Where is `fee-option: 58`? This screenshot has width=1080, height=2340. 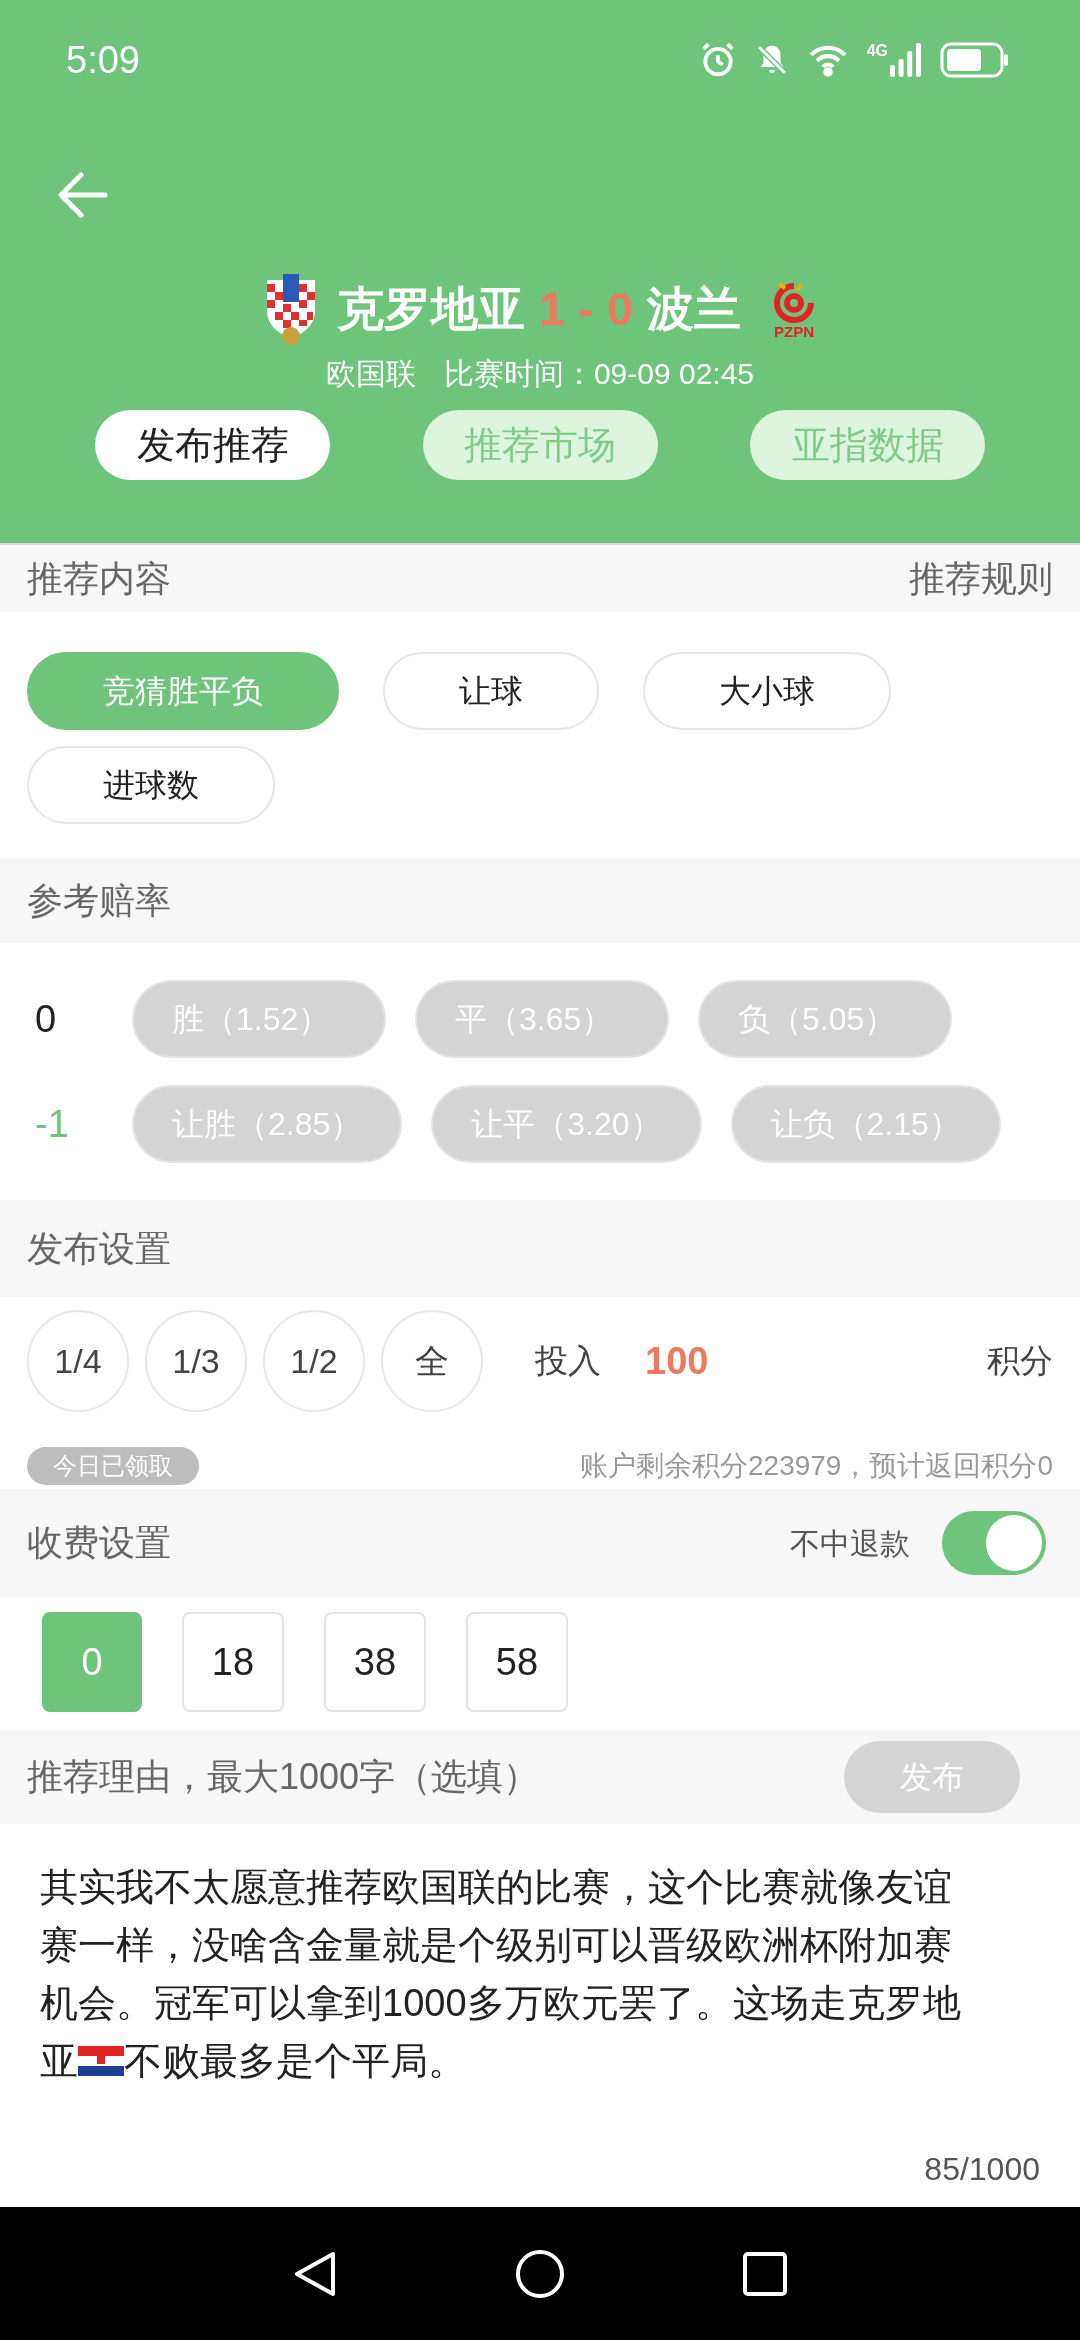 fee-option: 58 is located at coordinates (517, 1662).